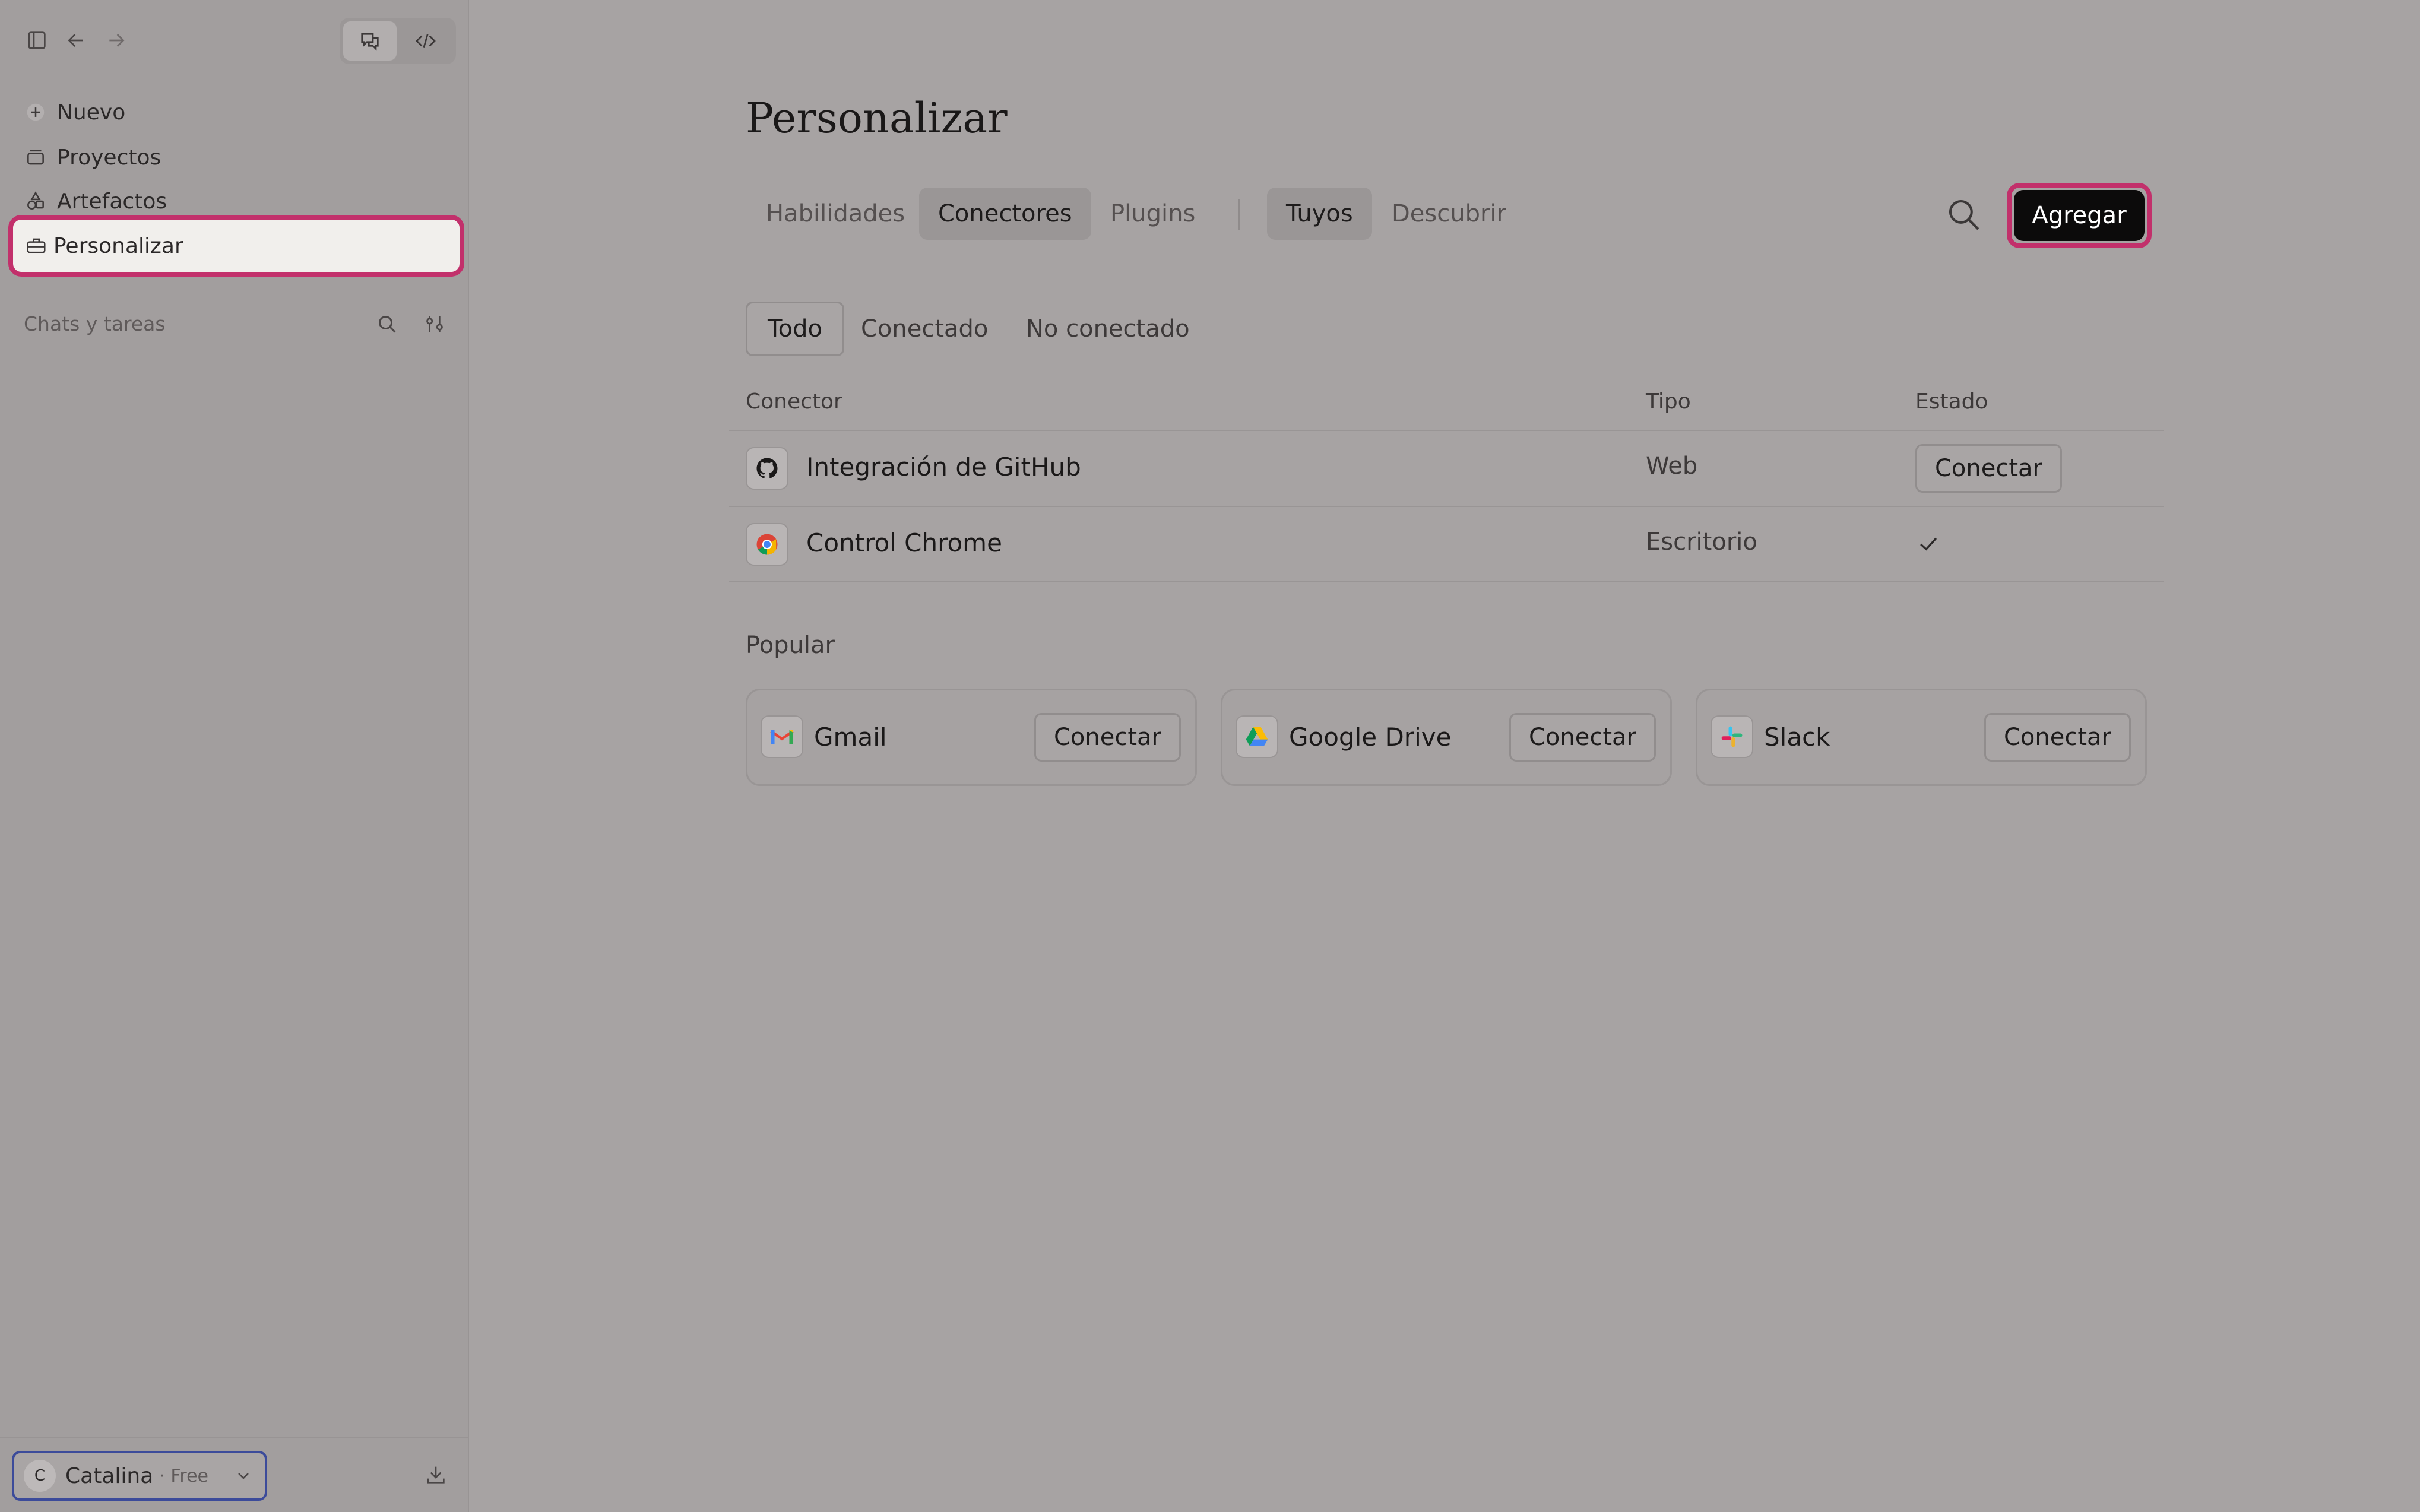  I want to click on folder-icon, so click(35, 157).